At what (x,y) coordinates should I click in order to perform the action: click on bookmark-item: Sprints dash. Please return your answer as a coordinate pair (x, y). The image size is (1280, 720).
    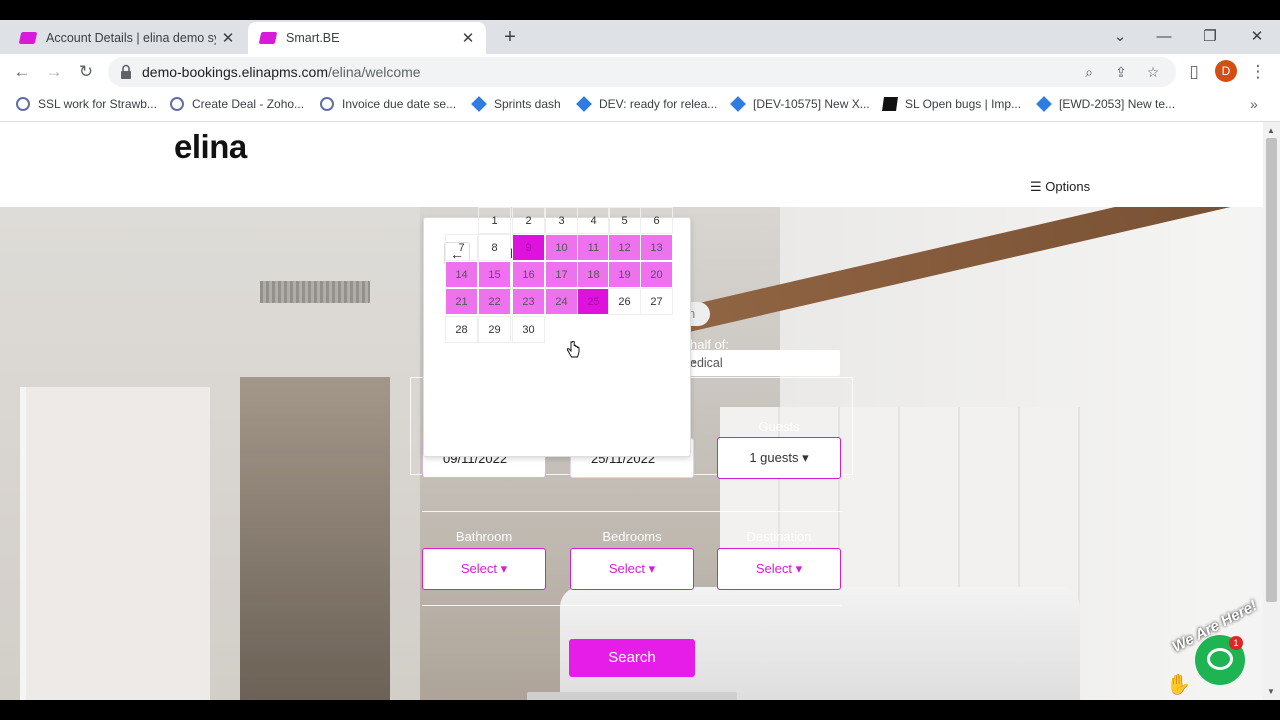
    Looking at the image, I should click on (516, 104).